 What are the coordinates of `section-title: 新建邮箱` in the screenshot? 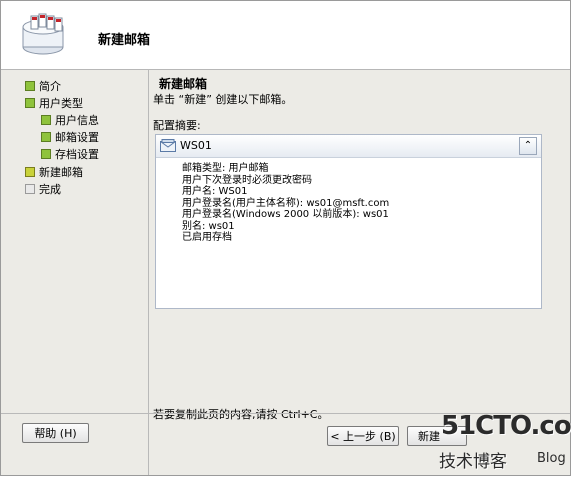 It's located at (183, 84).